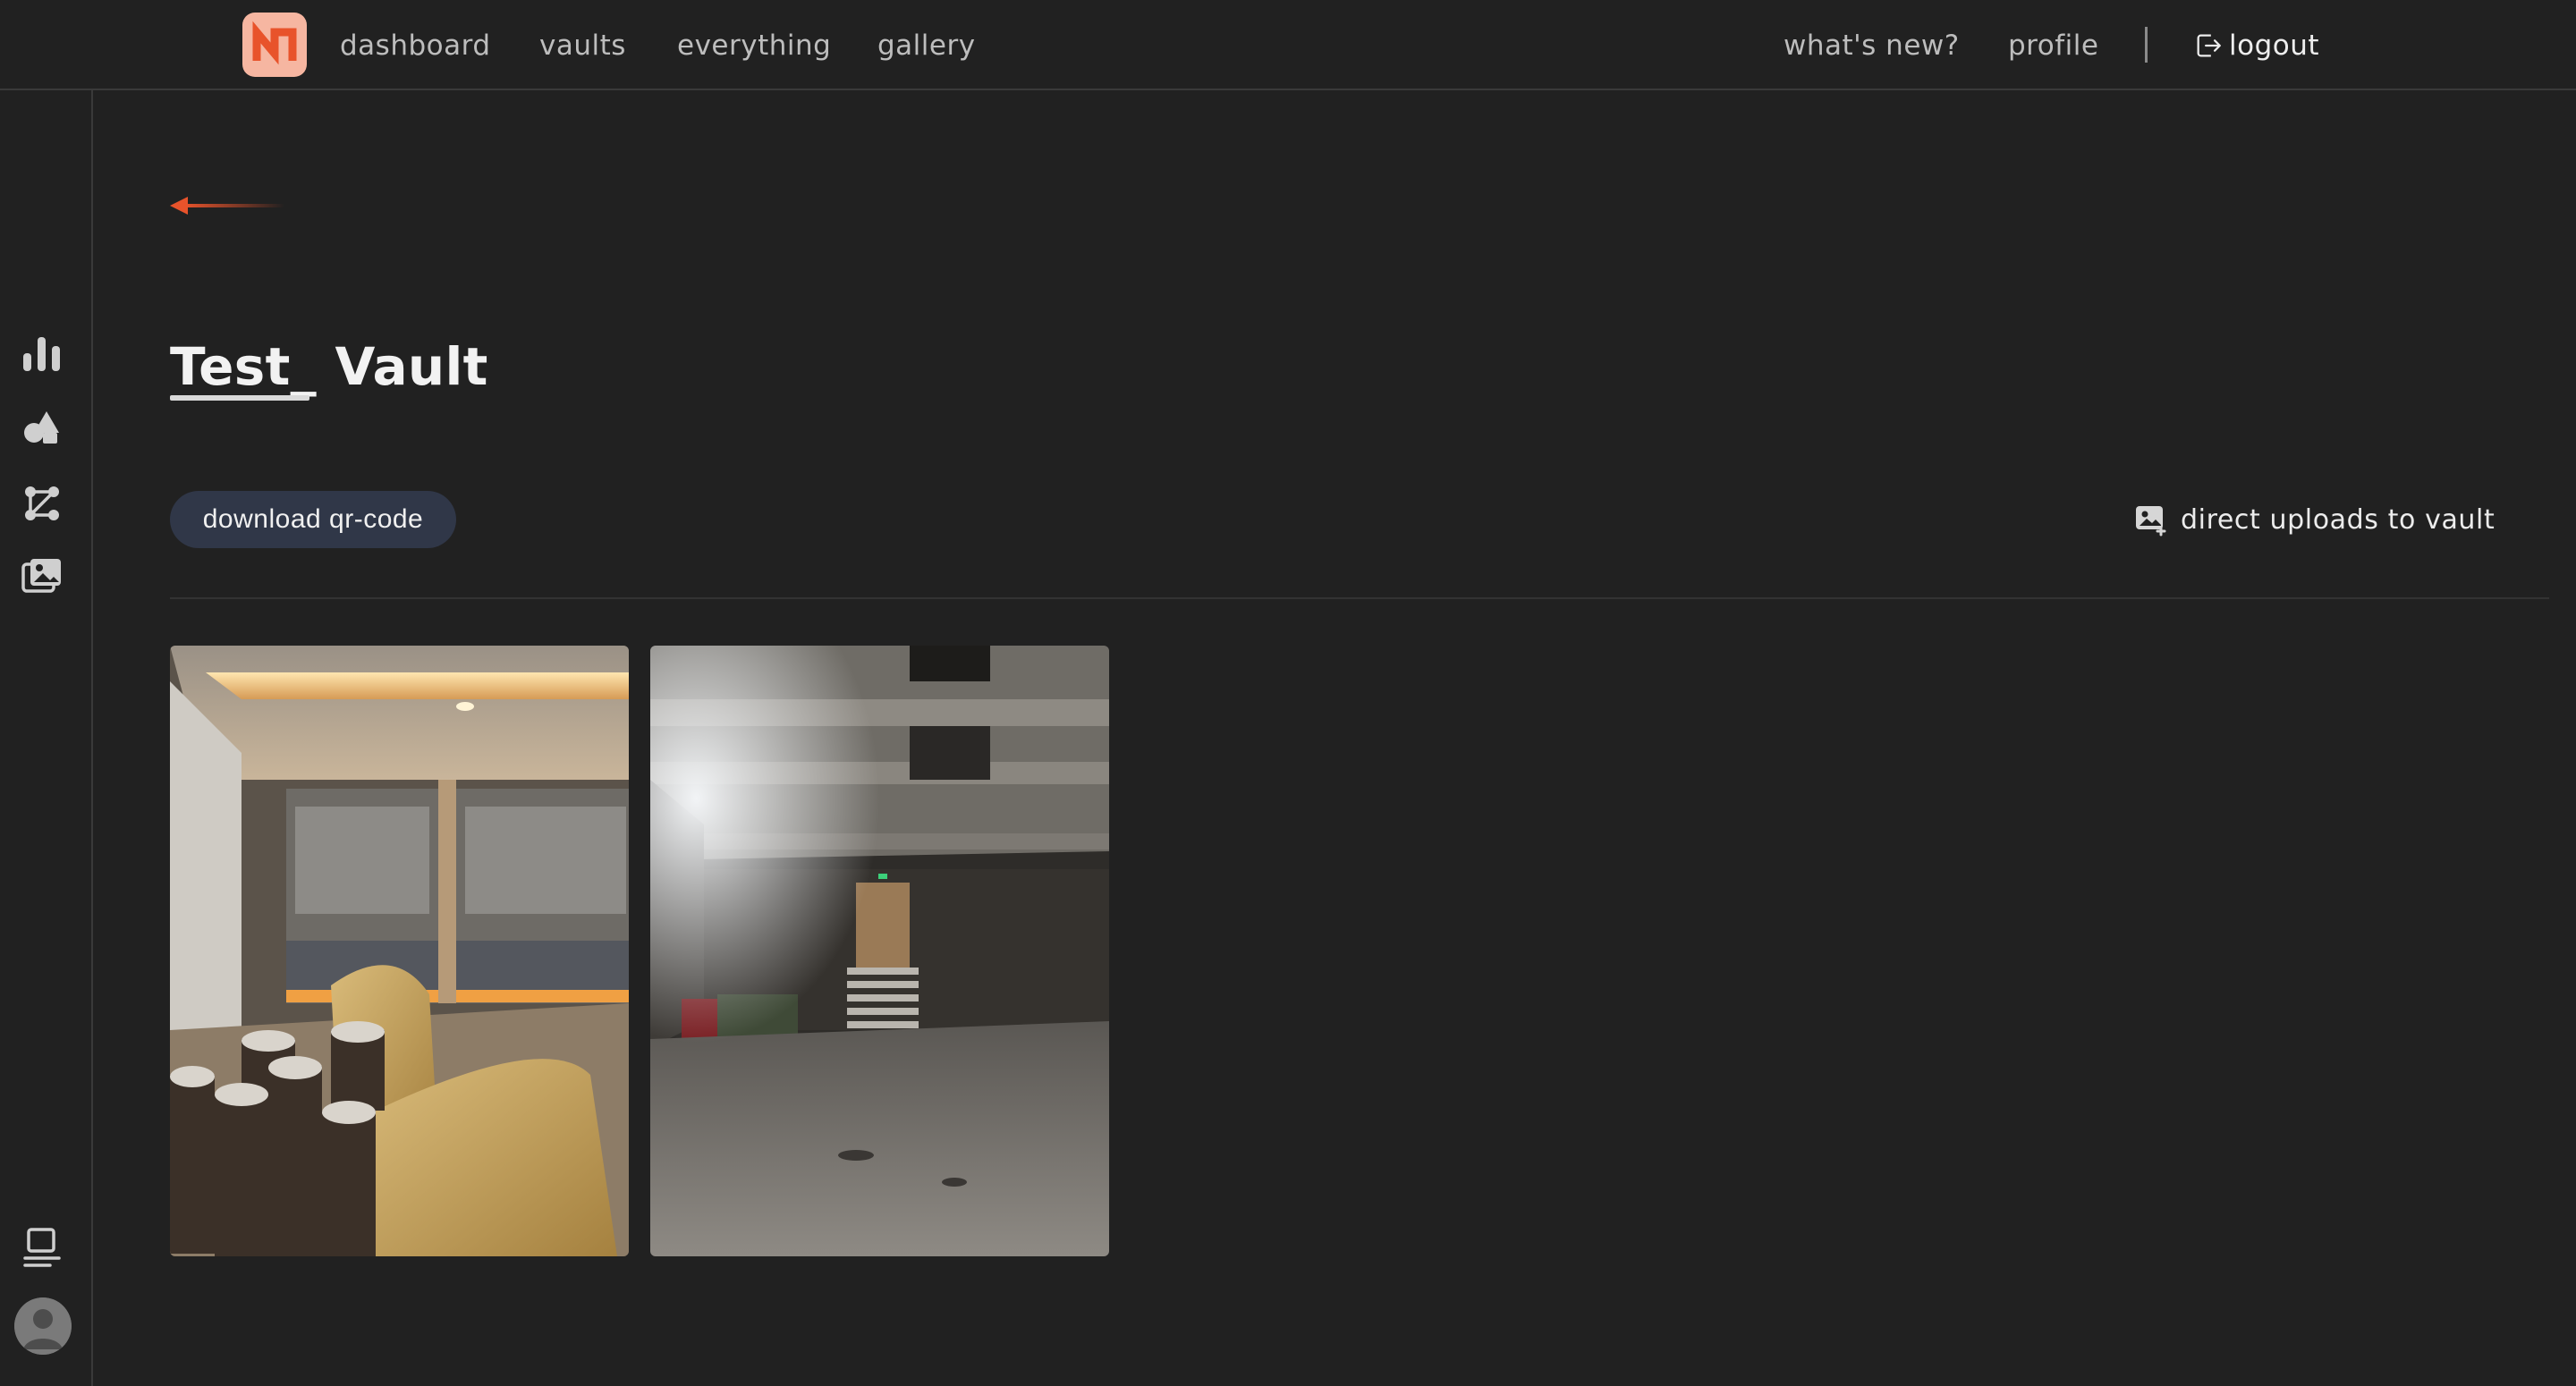 This screenshot has width=2576, height=1386. Describe the element at coordinates (2146, 45) in the screenshot. I see `nav-separator` at that location.